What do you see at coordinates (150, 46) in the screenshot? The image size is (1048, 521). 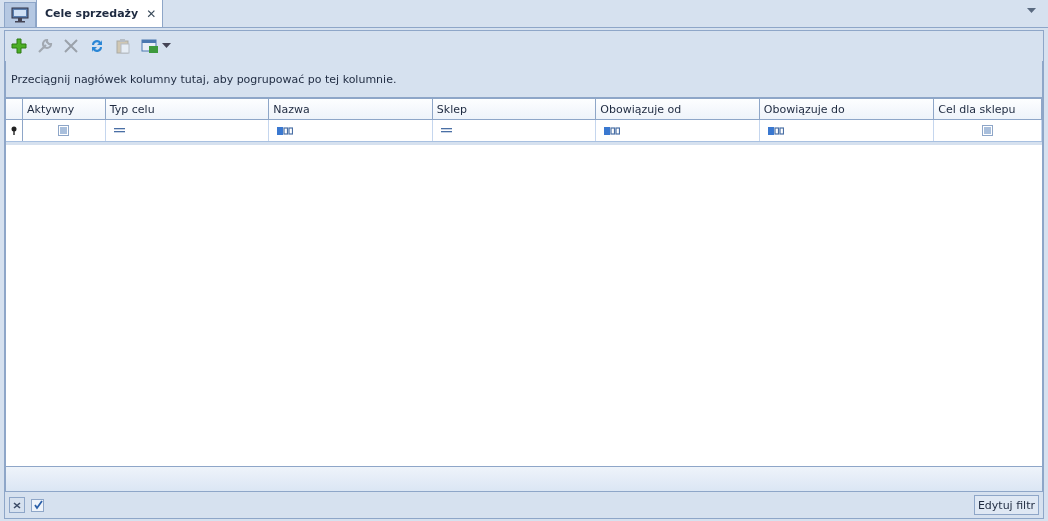 I see `table-export-icon` at bounding box center [150, 46].